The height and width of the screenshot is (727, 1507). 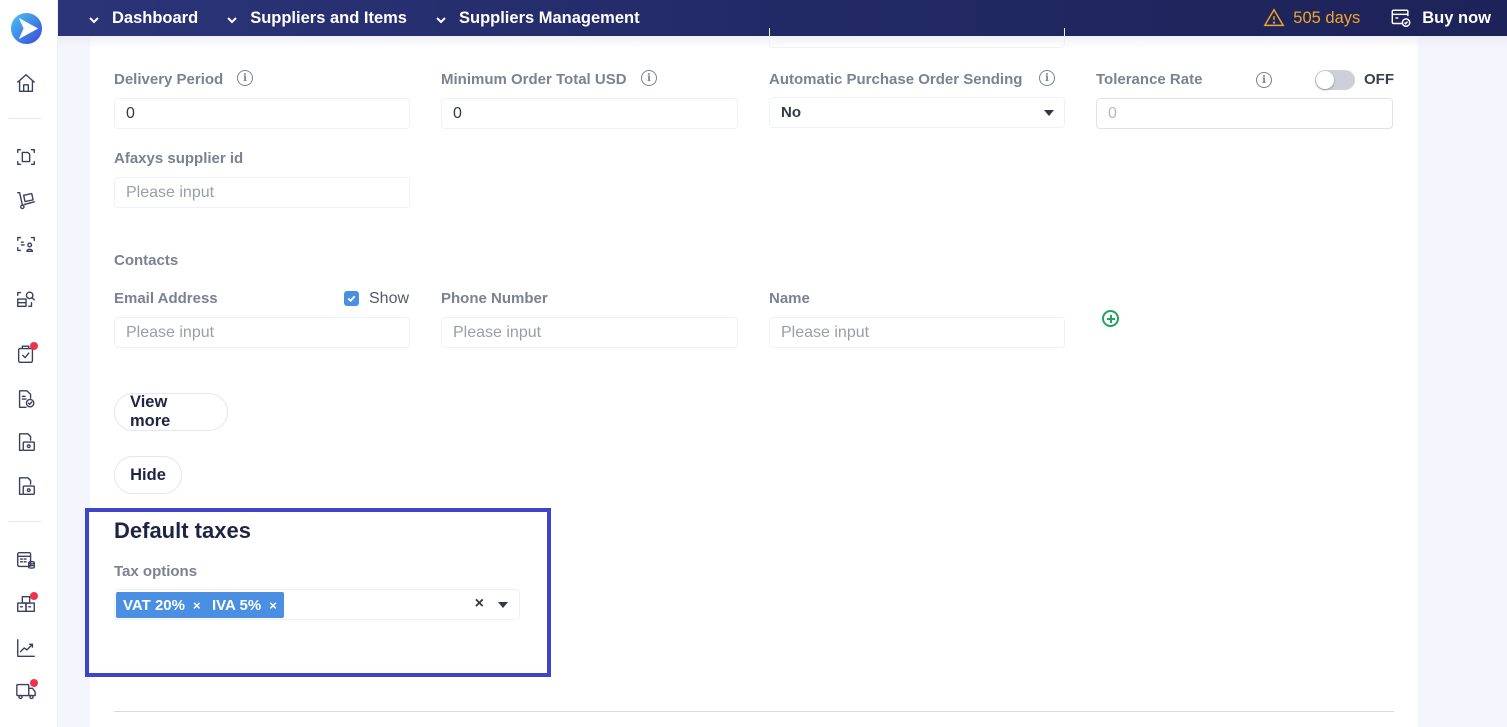 What do you see at coordinates (26, 28) in the screenshot?
I see `app-logo` at bounding box center [26, 28].